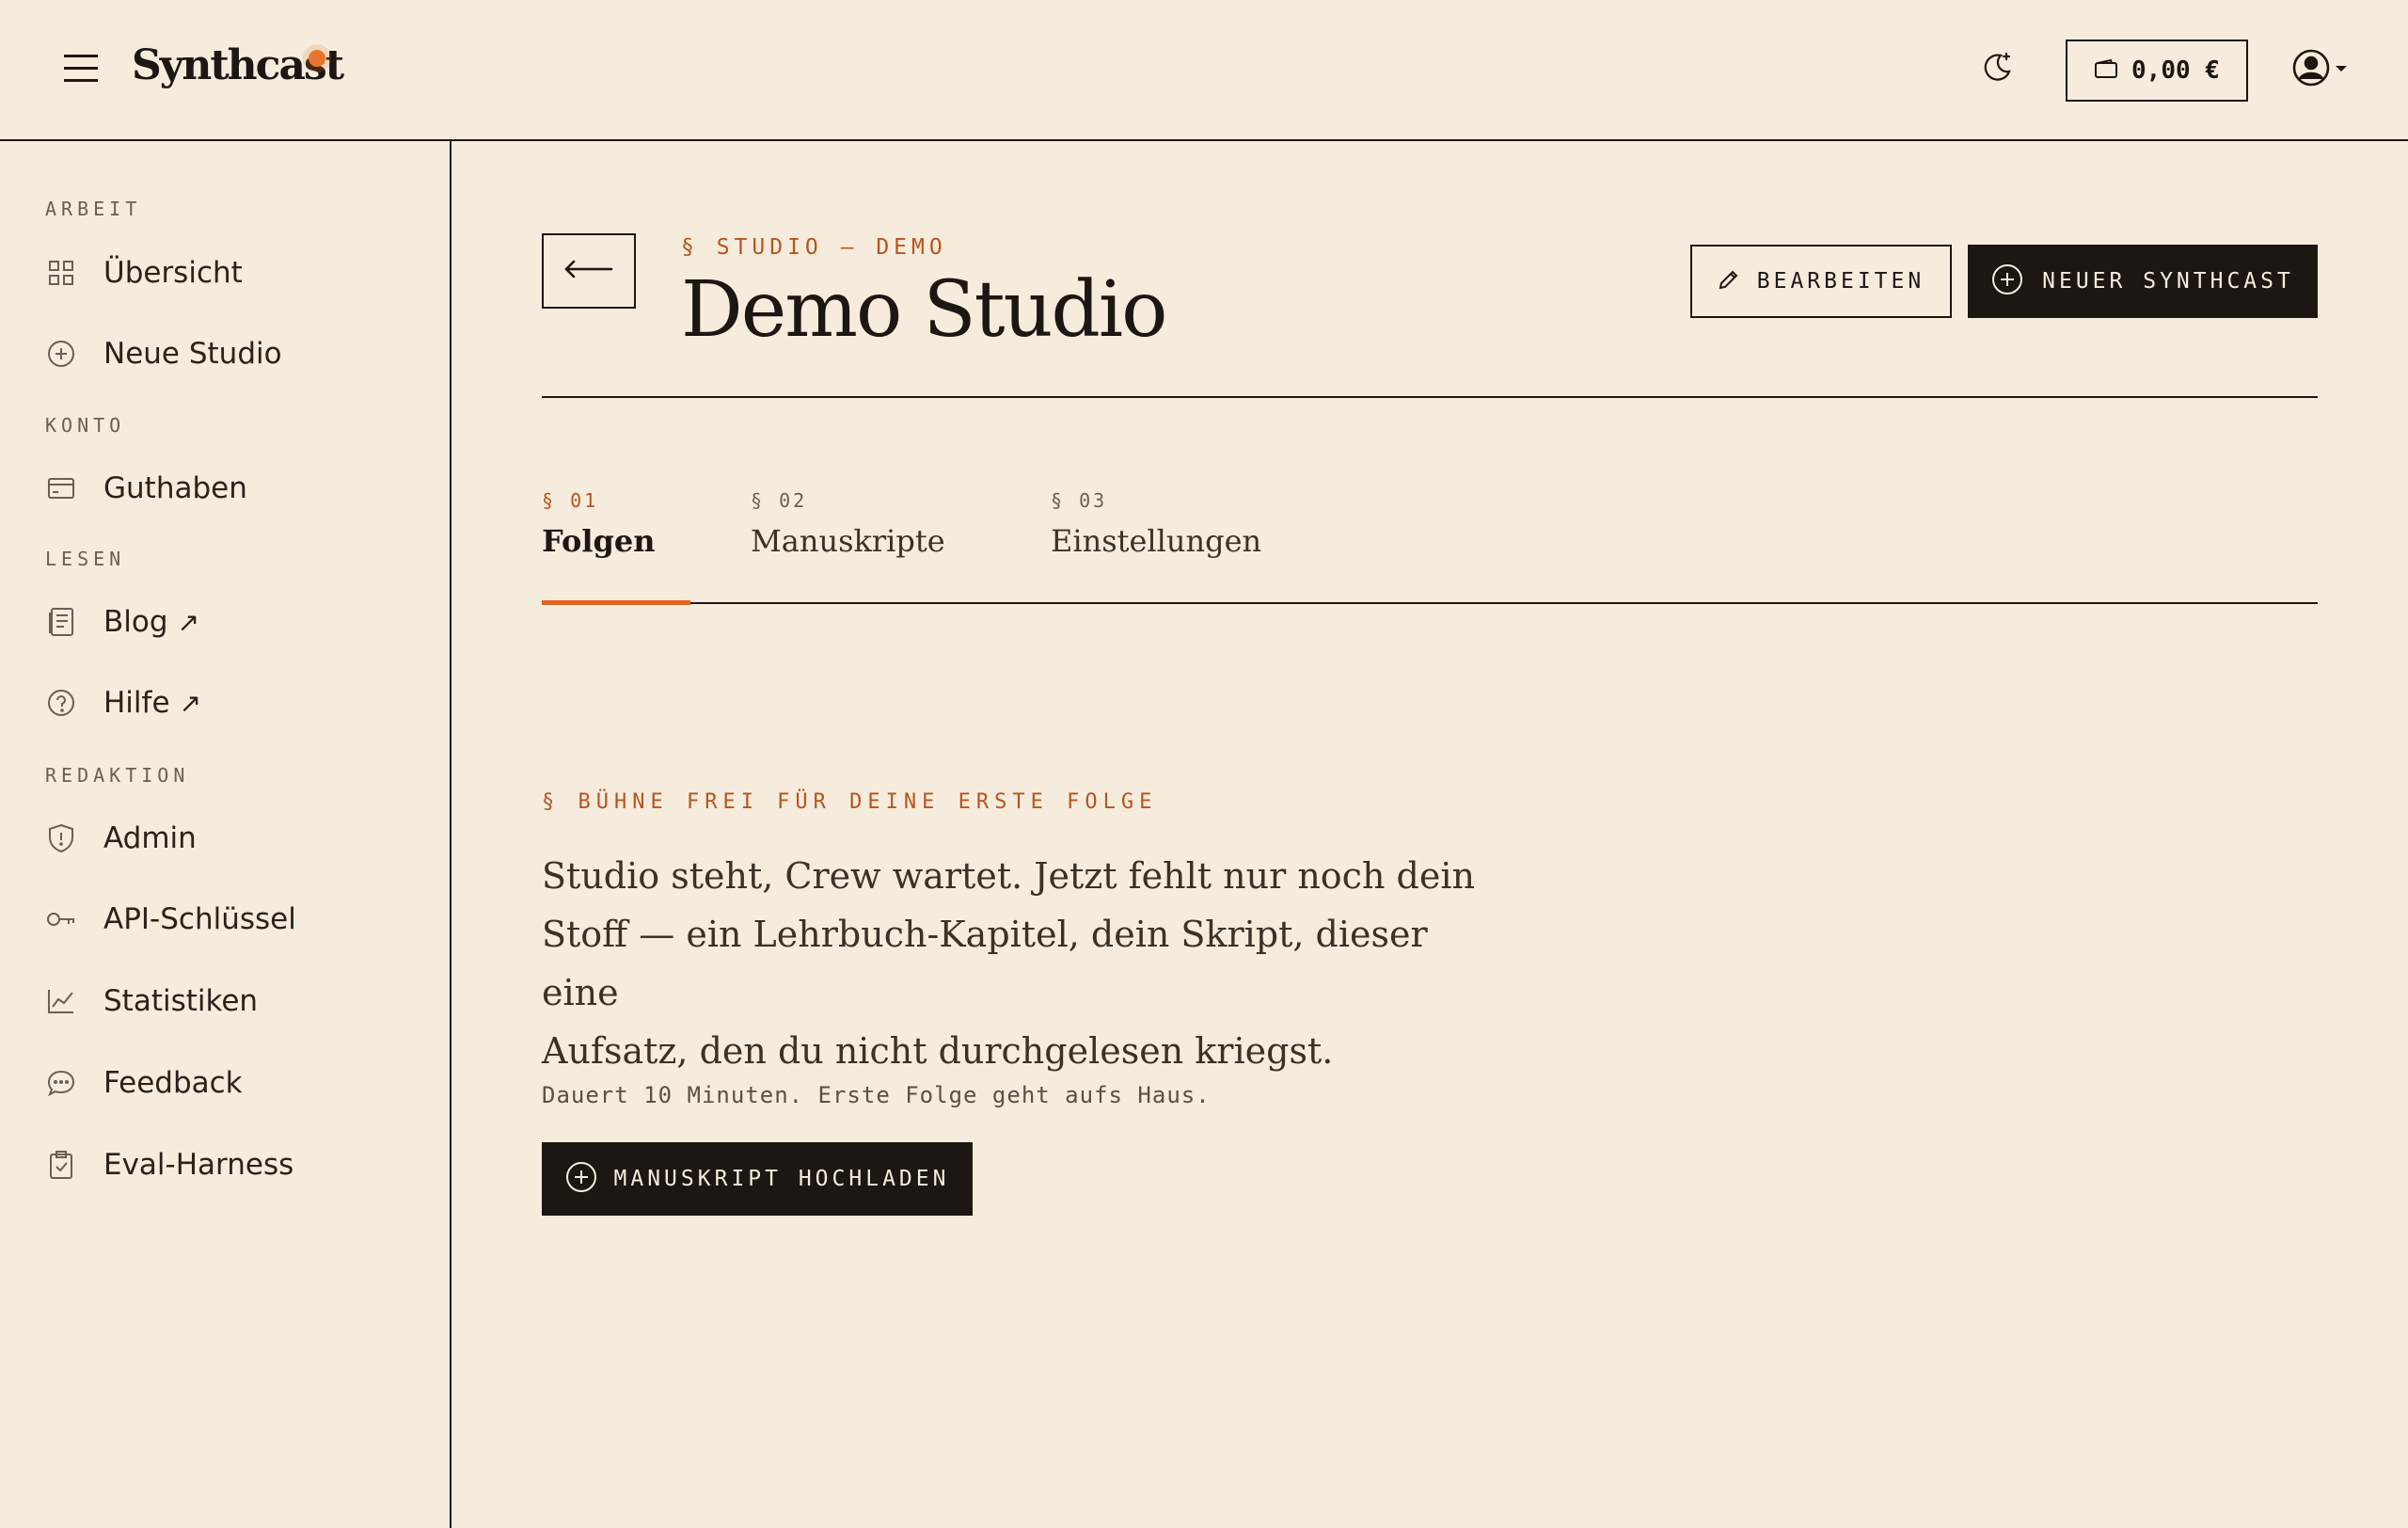  What do you see at coordinates (61, 273) in the screenshot?
I see `grid-icon` at bounding box center [61, 273].